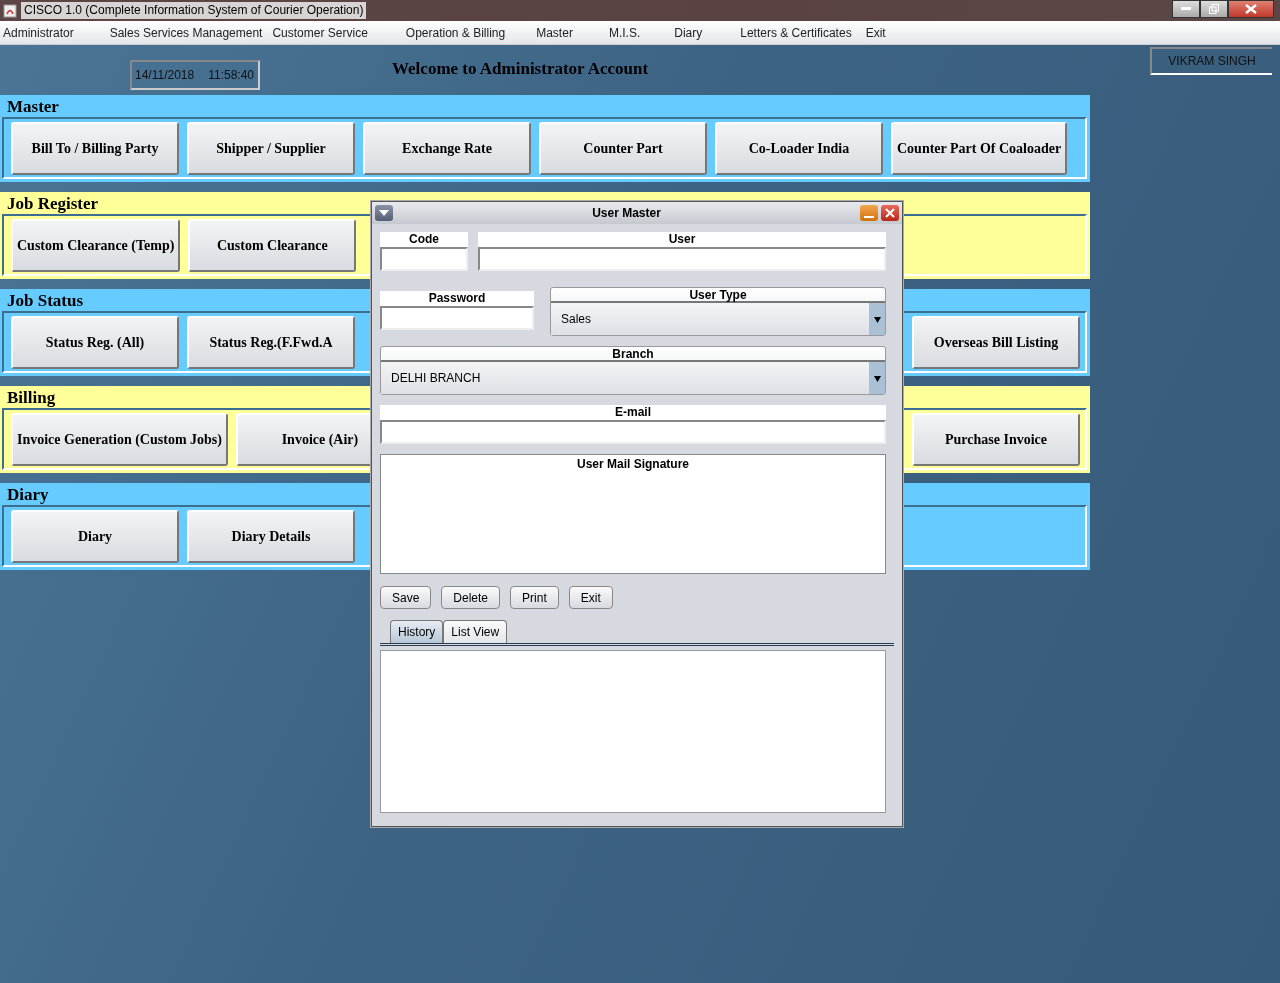 The height and width of the screenshot is (983, 1280). I want to click on menu-button: Co-Loader India, so click(799, 148).